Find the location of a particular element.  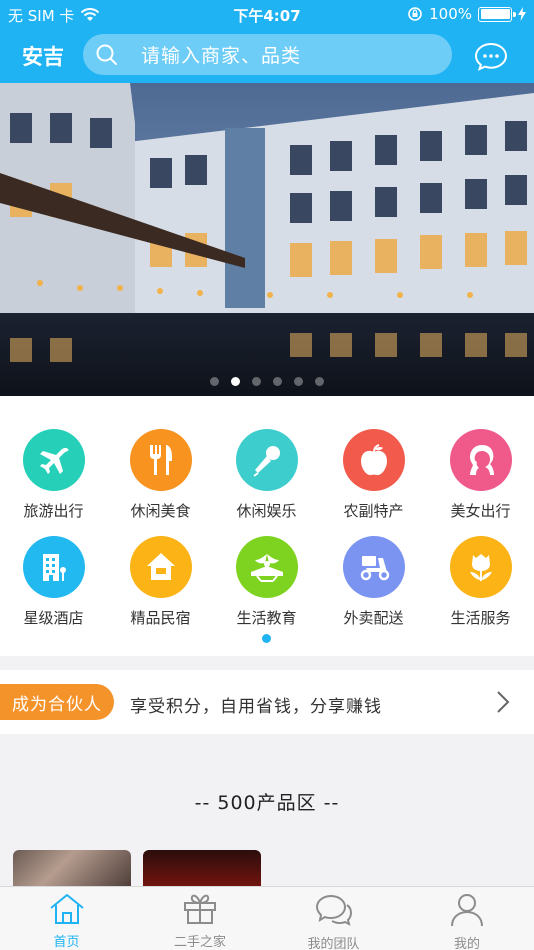

fork-knife-icon is located at coordinates (160, 460).